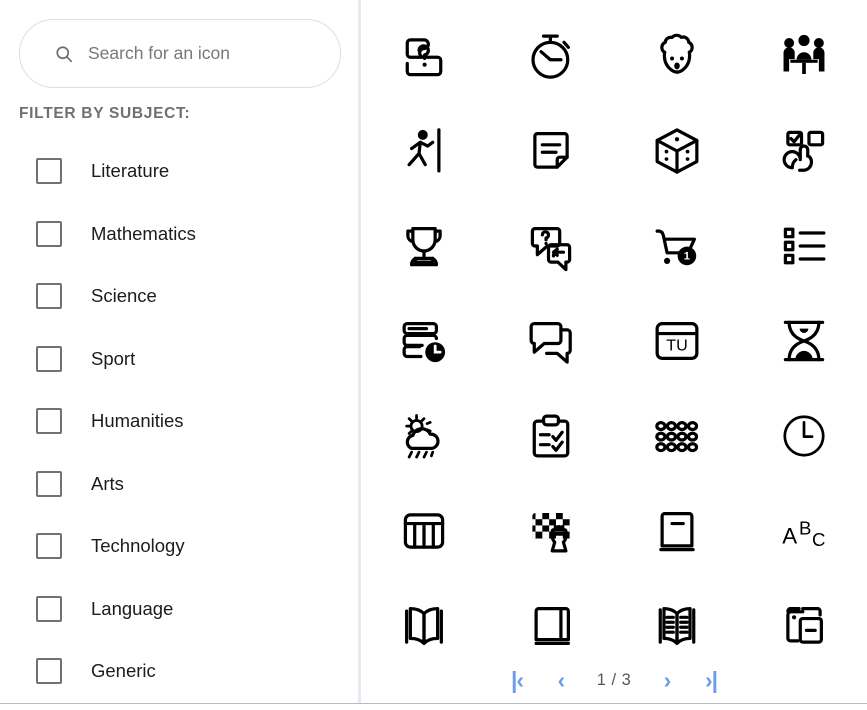 This screenshot has width=867, height=710. I want to click on runner-finish-line-icon, so click(424, 150).